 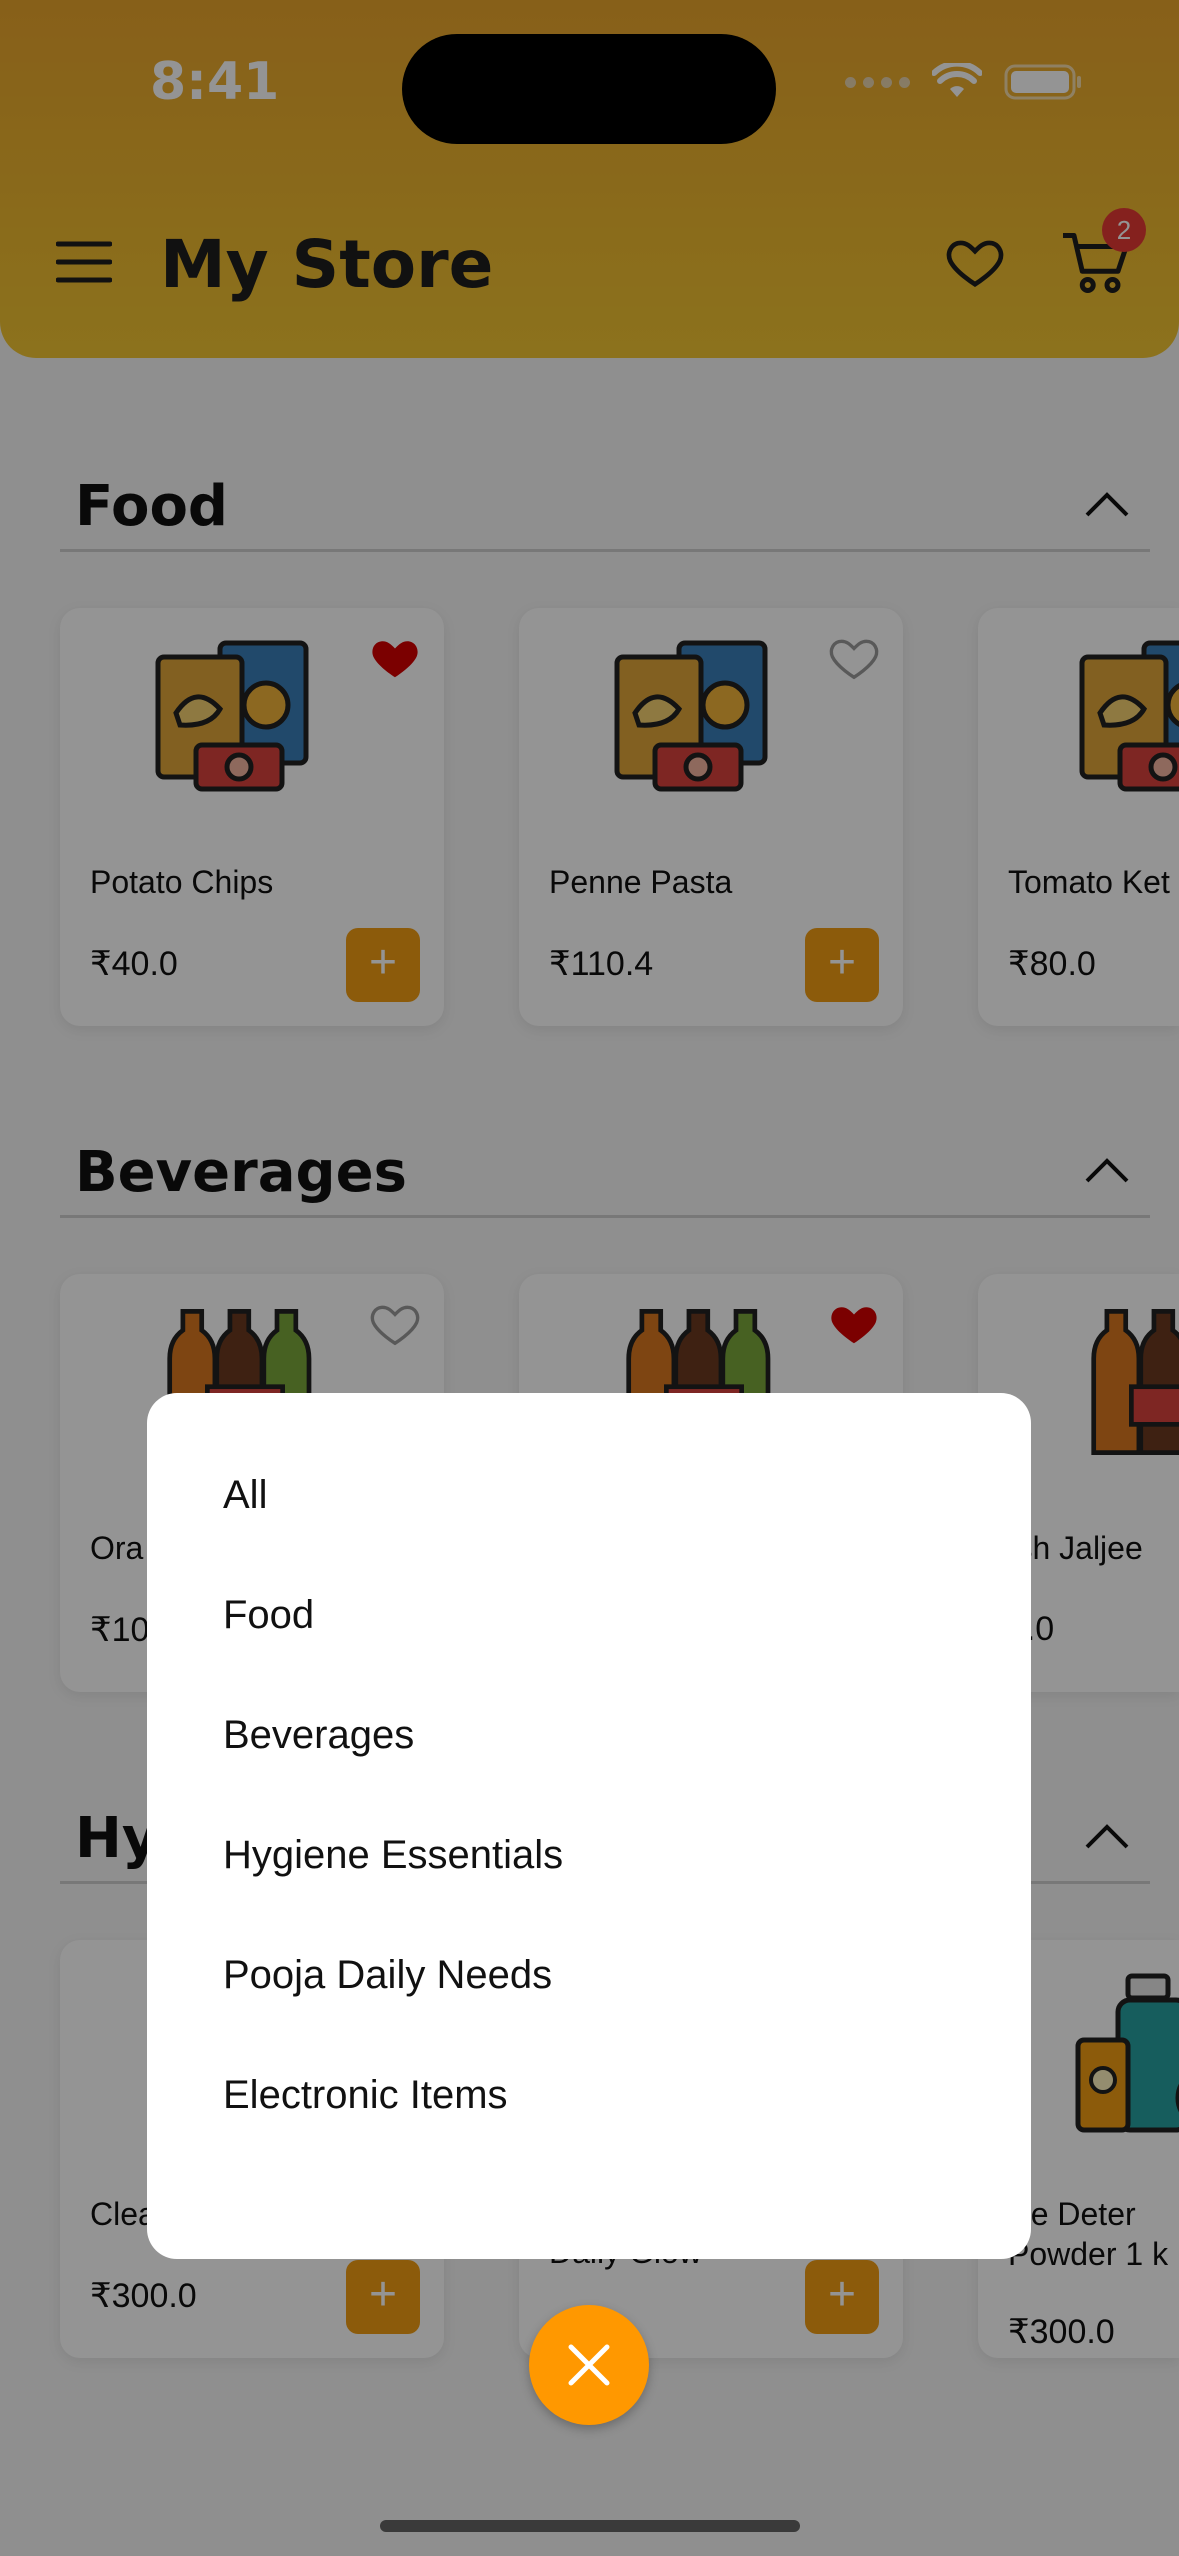 I want to click on filter-option-hygiene-essentials: Hygiene Essentials, so click(x=393, y=1855).